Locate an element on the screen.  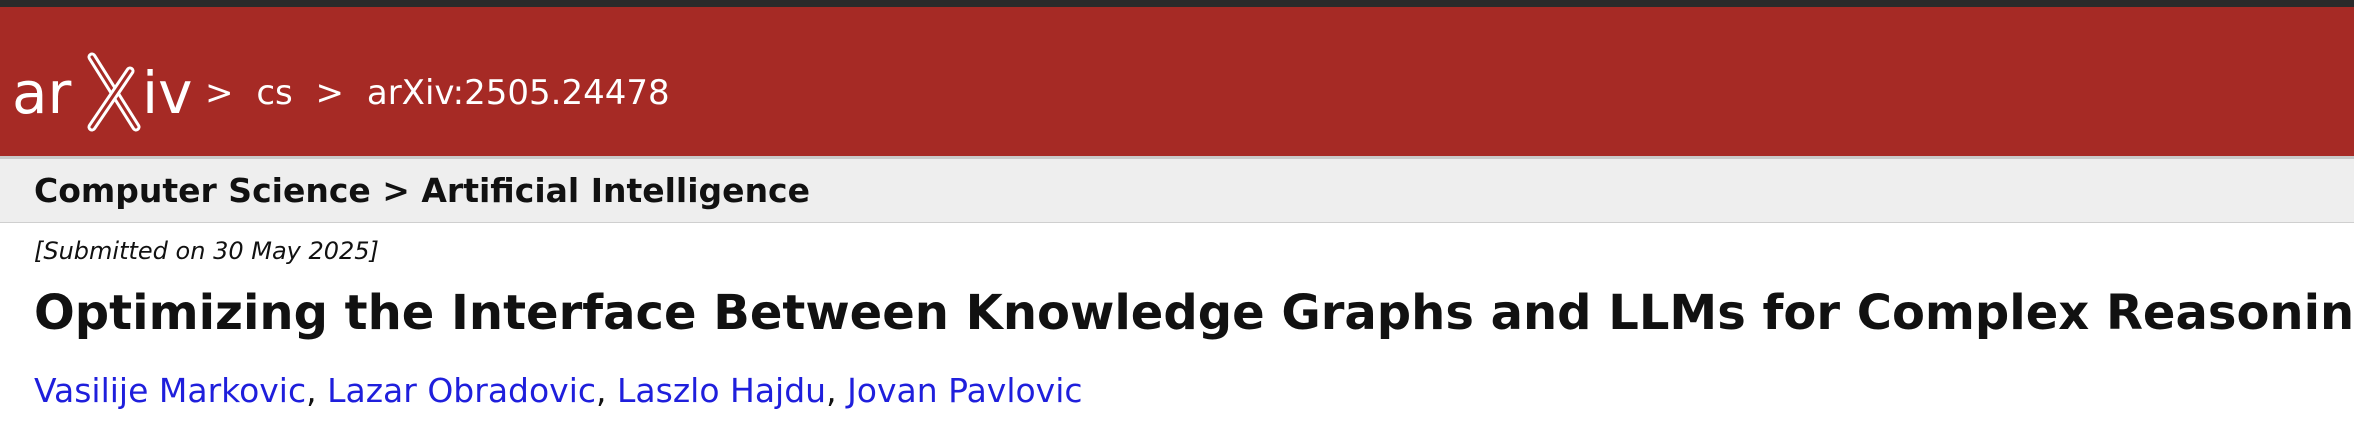
breadcrumb: > cs > arXiv:2505.24478 is located at coordinates (443, 93).